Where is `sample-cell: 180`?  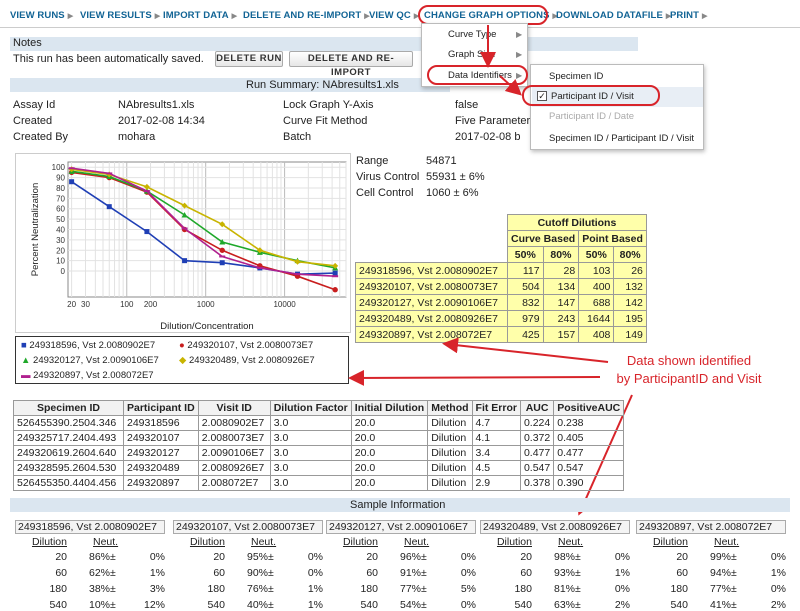
sample-cell: 180 is located at coordinates (216, 589).